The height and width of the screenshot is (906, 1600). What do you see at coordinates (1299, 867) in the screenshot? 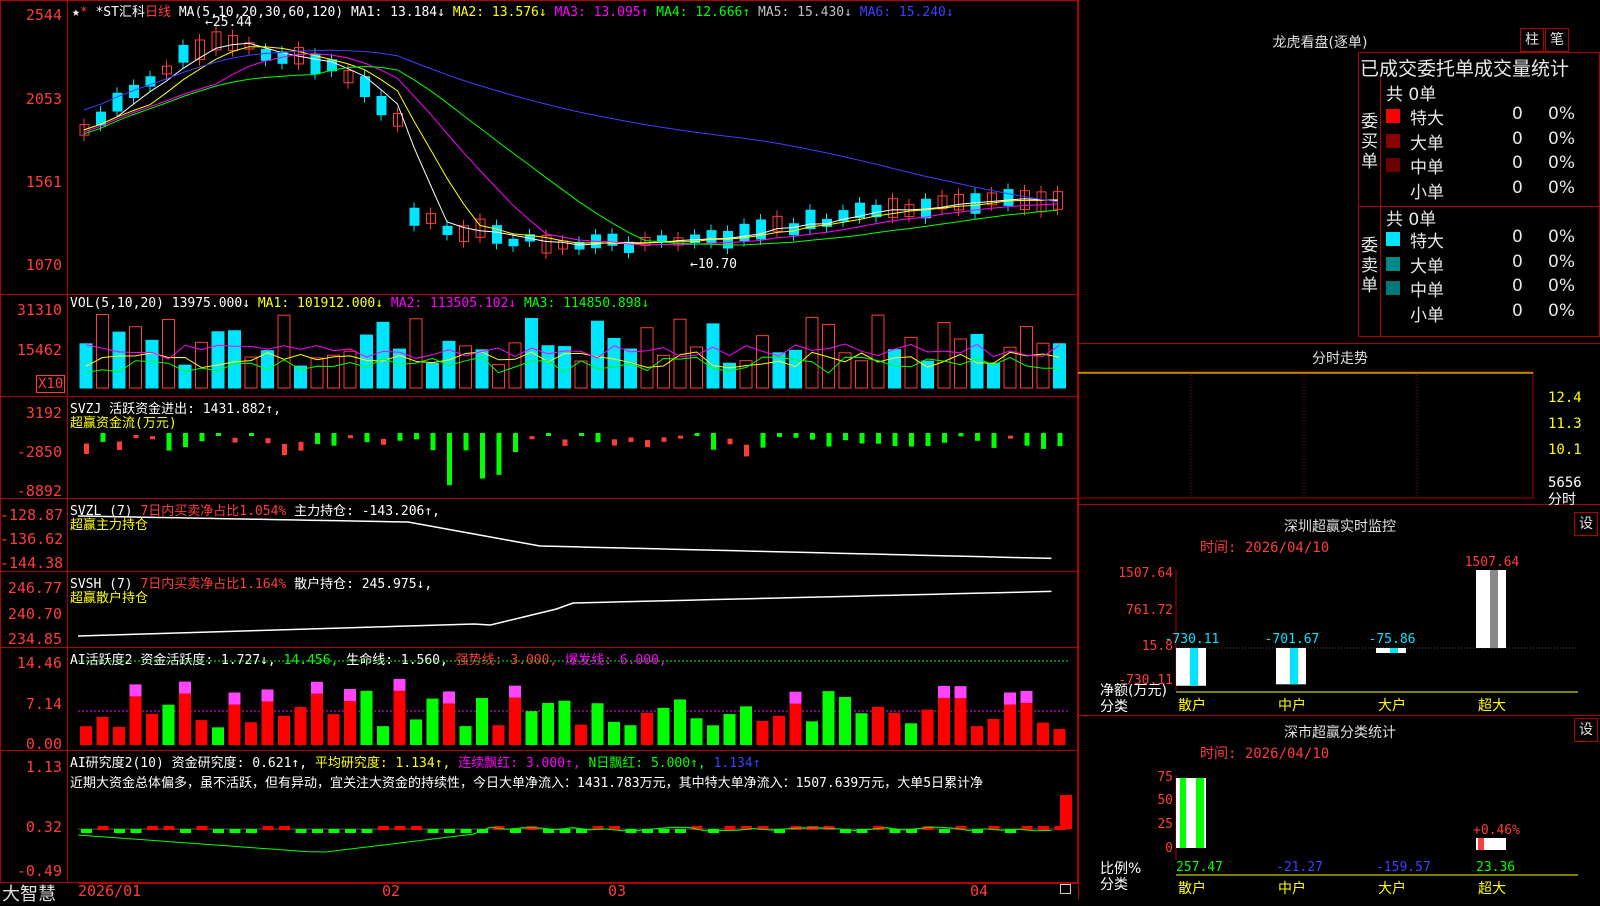
I see `classify-value: -21.27` at bounding box center [1299, 867].